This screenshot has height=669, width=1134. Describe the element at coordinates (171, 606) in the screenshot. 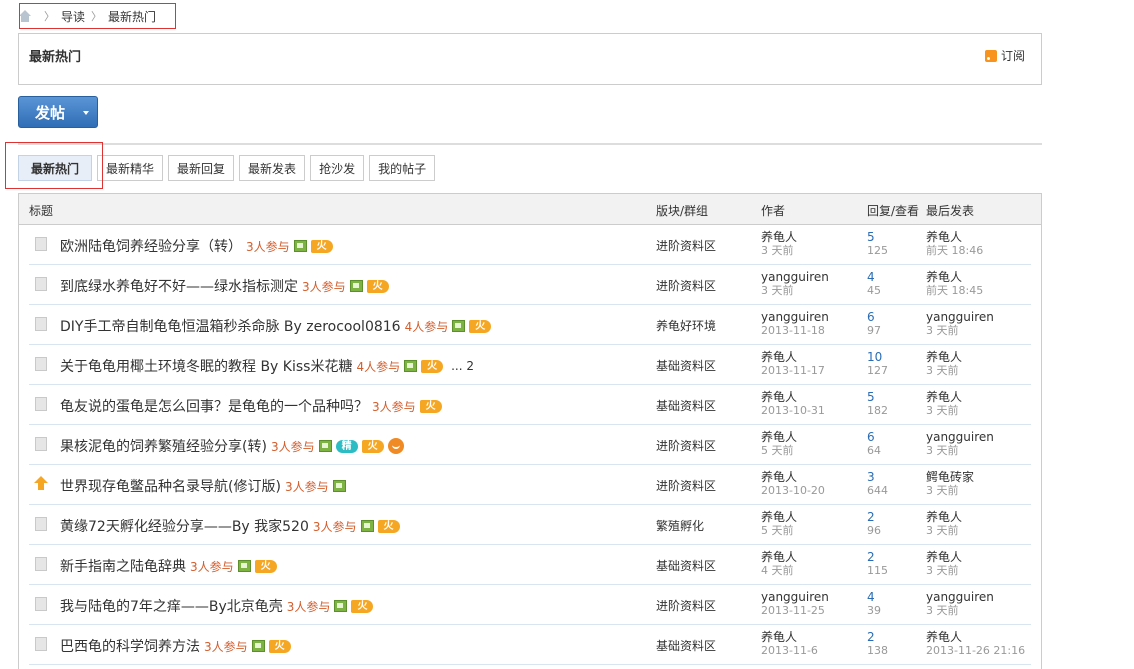

I see `thread-title-link: 我与陆龟的7年之痒——By北京龟壳` at that location.